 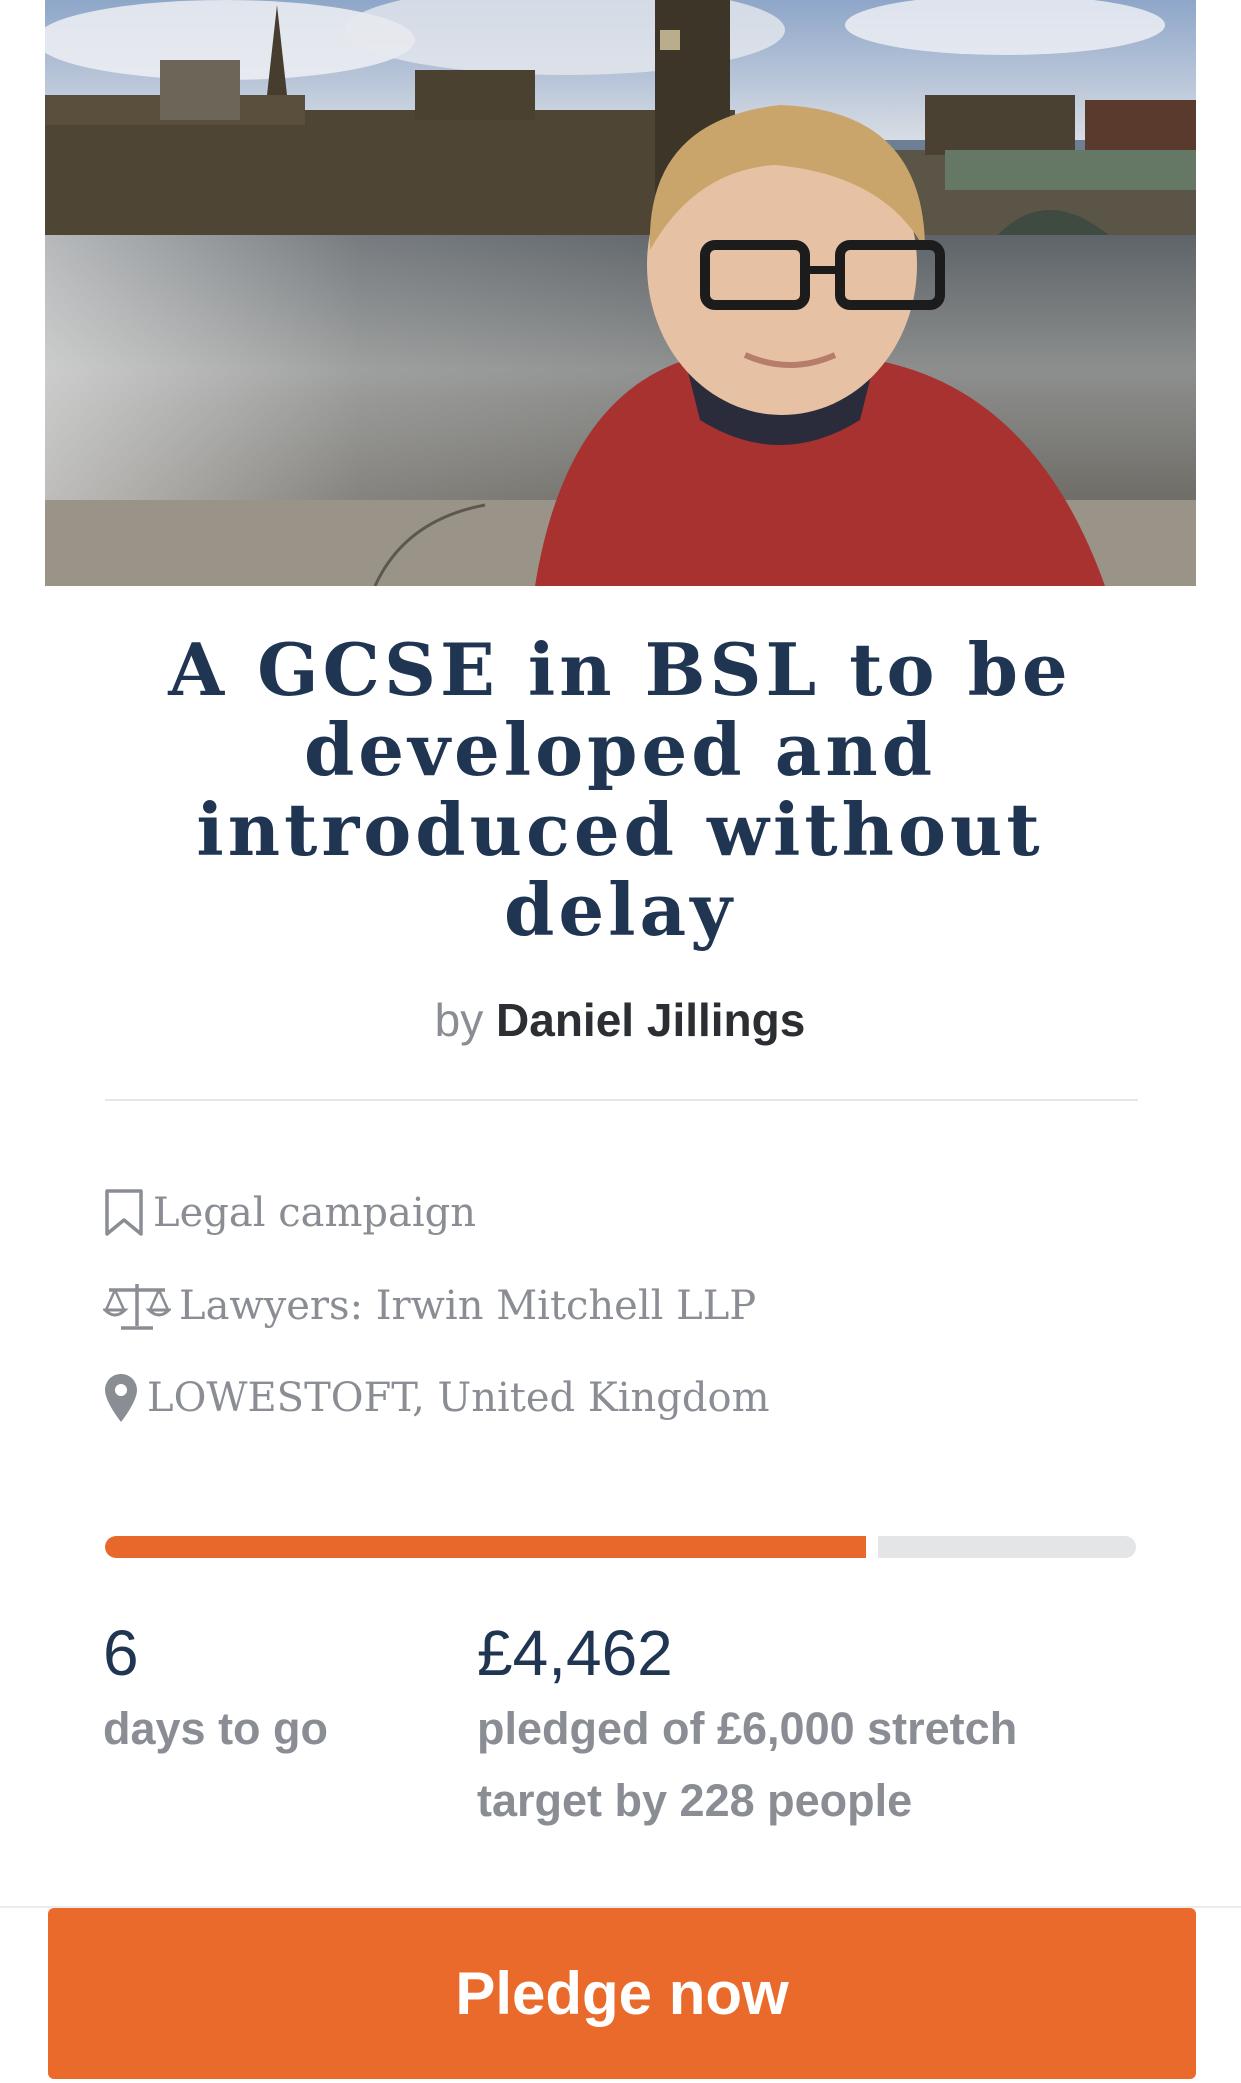 What do you see at coordinates (622, 1993) in the screenshot?
I see `pledge-now-button: Pledge now` at bounding box center [622, 1993].